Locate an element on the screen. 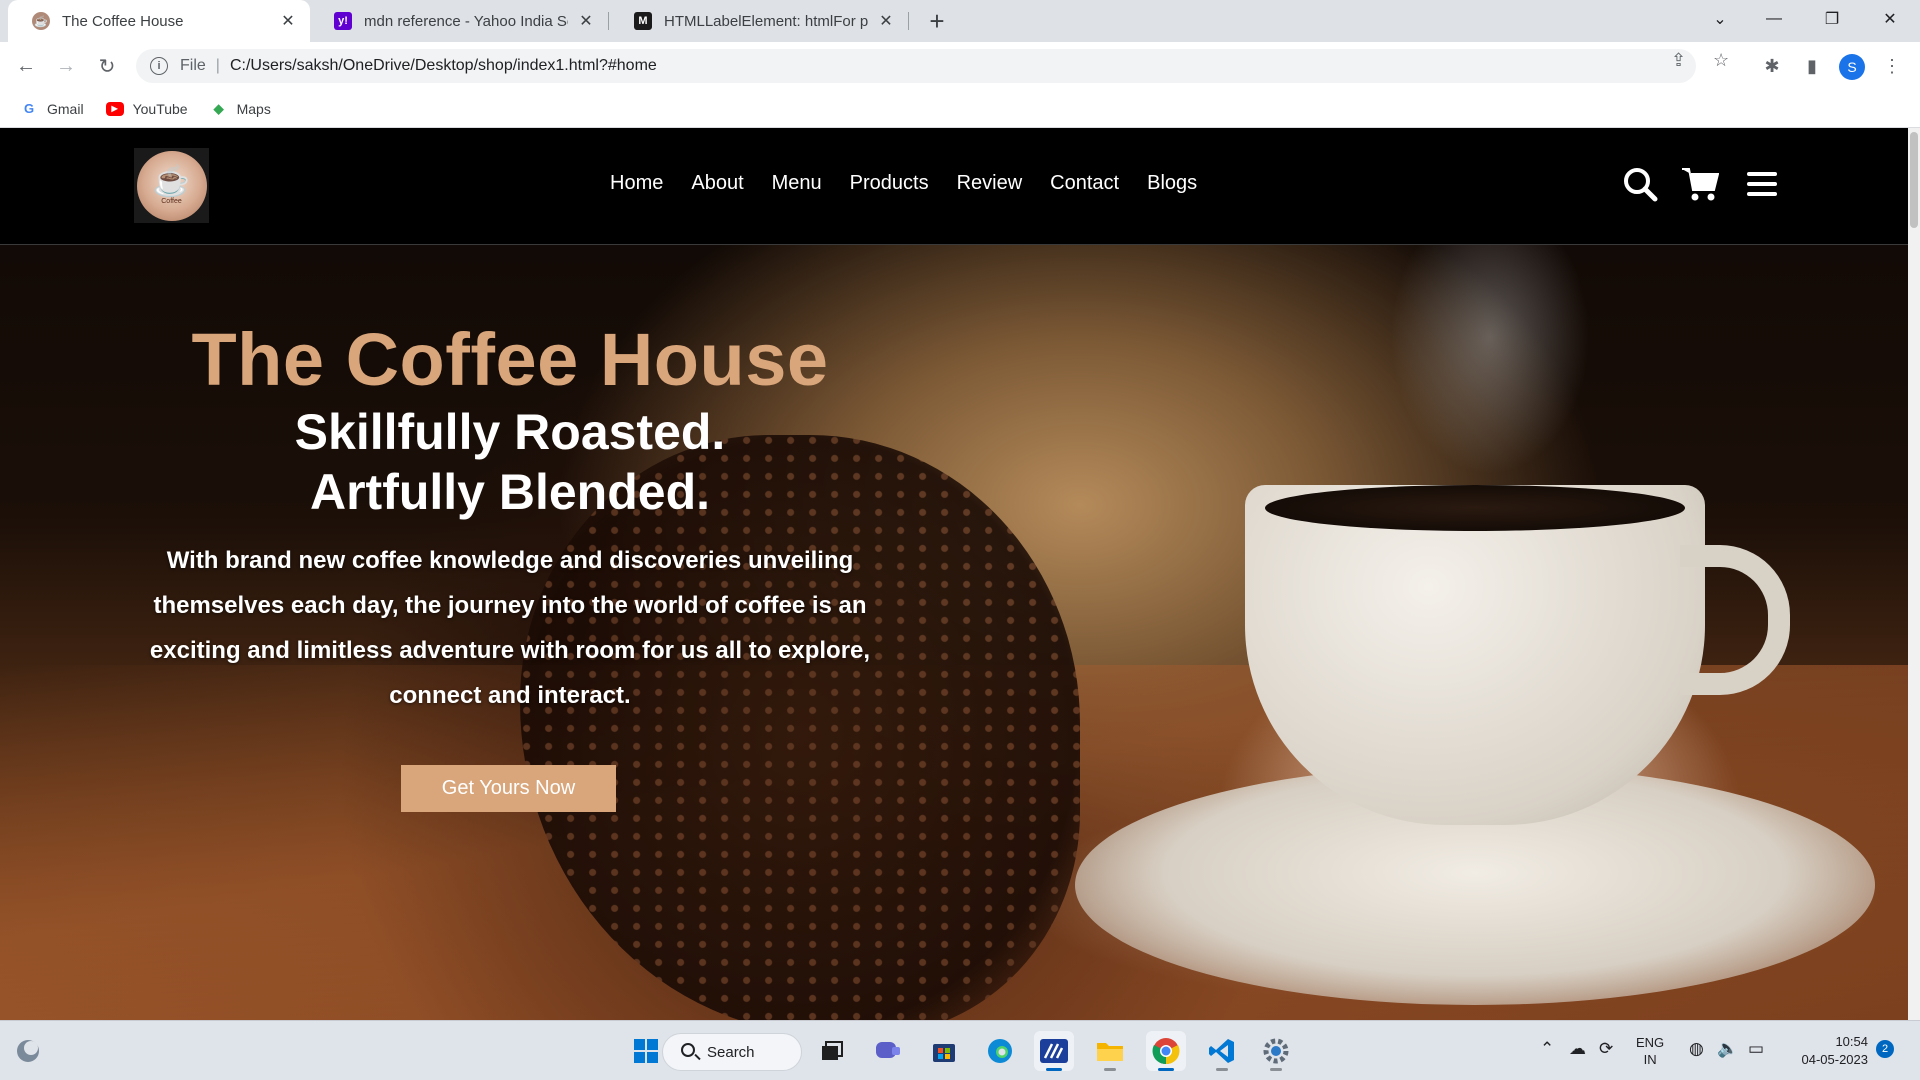  nav-products: Products is located at coordinates (889, 183).